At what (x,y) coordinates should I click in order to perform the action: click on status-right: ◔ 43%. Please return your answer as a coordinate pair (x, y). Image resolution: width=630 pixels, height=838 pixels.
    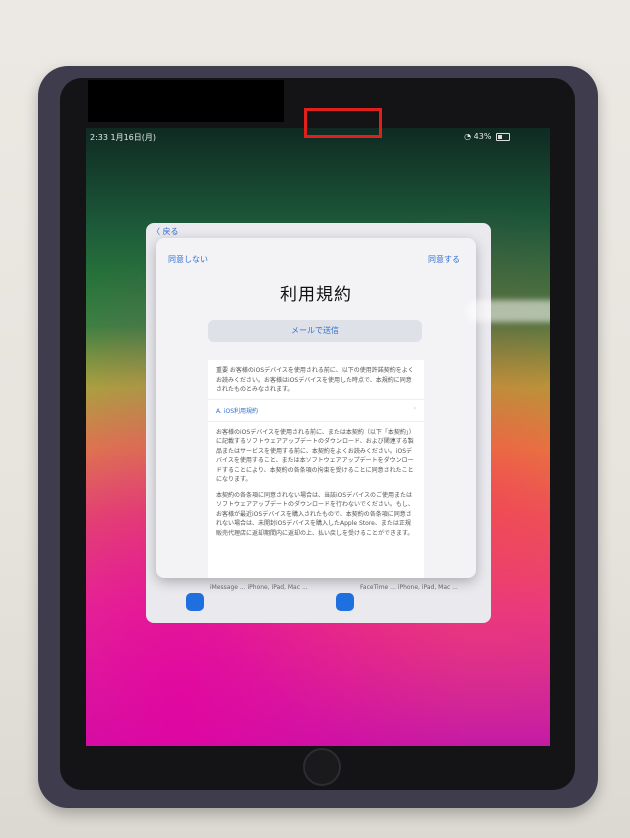
    Looking at the image, I should click on (487, 136).